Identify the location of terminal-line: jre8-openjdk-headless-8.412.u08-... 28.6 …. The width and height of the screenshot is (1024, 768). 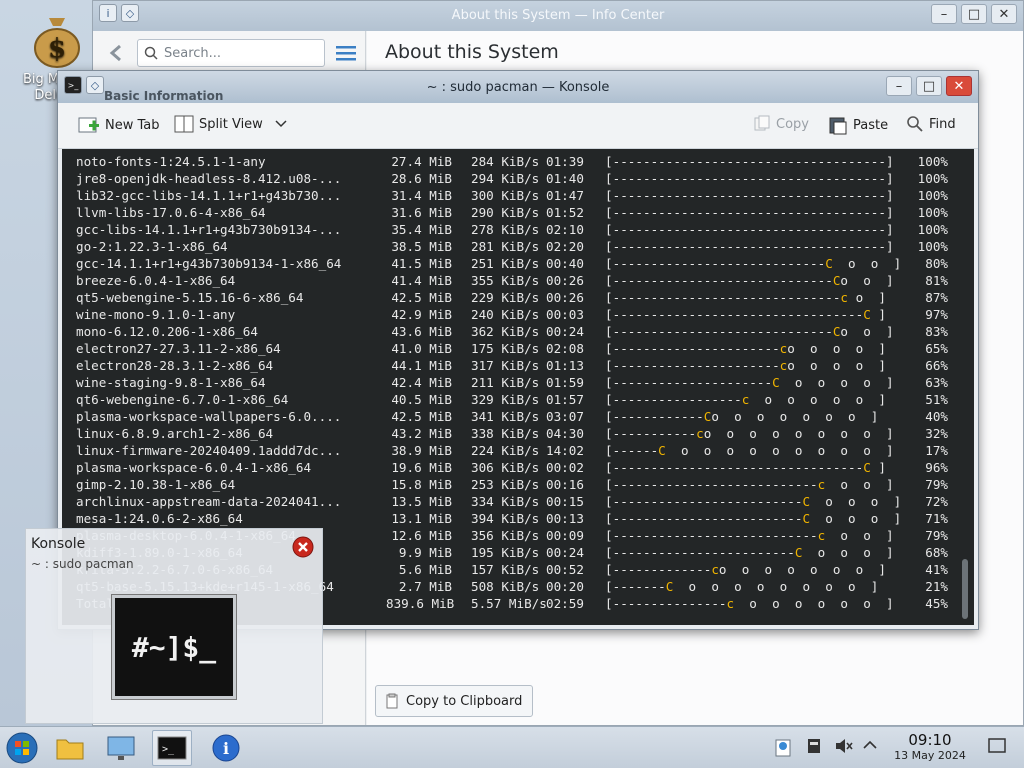
(521, 178).